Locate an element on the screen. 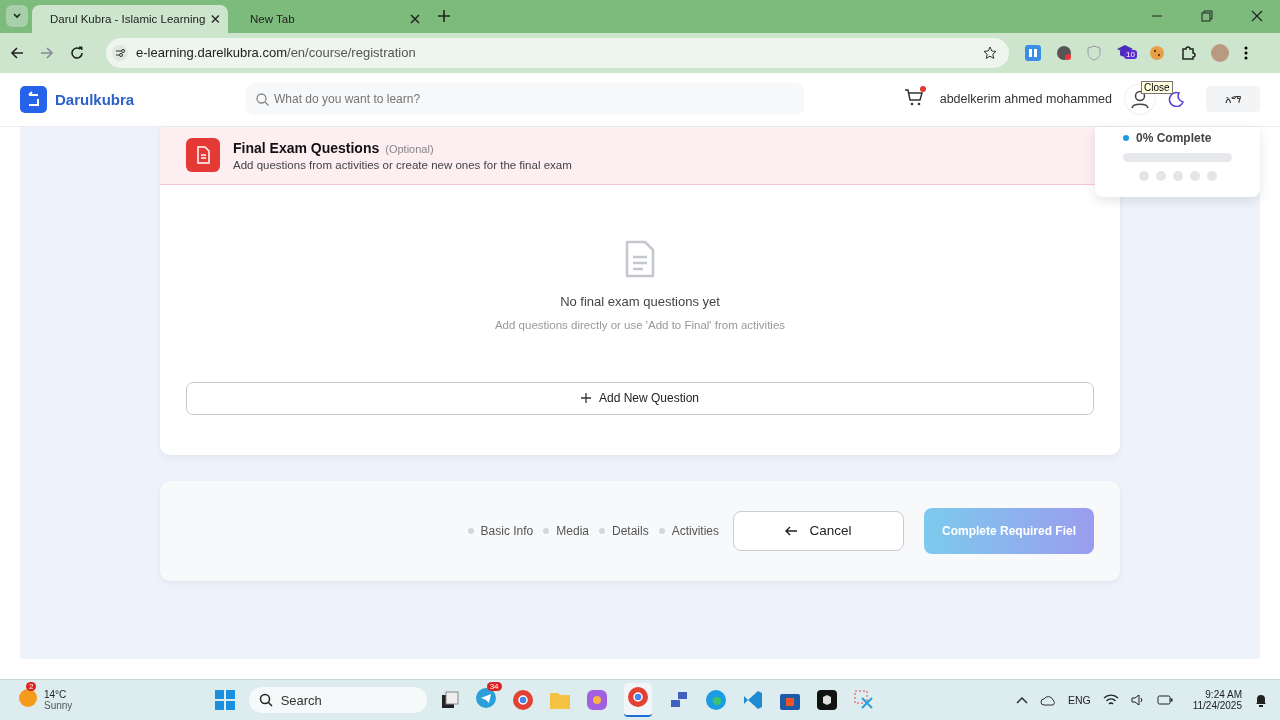  clock-time: 9:24 AM is located at coordinates (1223, 695).